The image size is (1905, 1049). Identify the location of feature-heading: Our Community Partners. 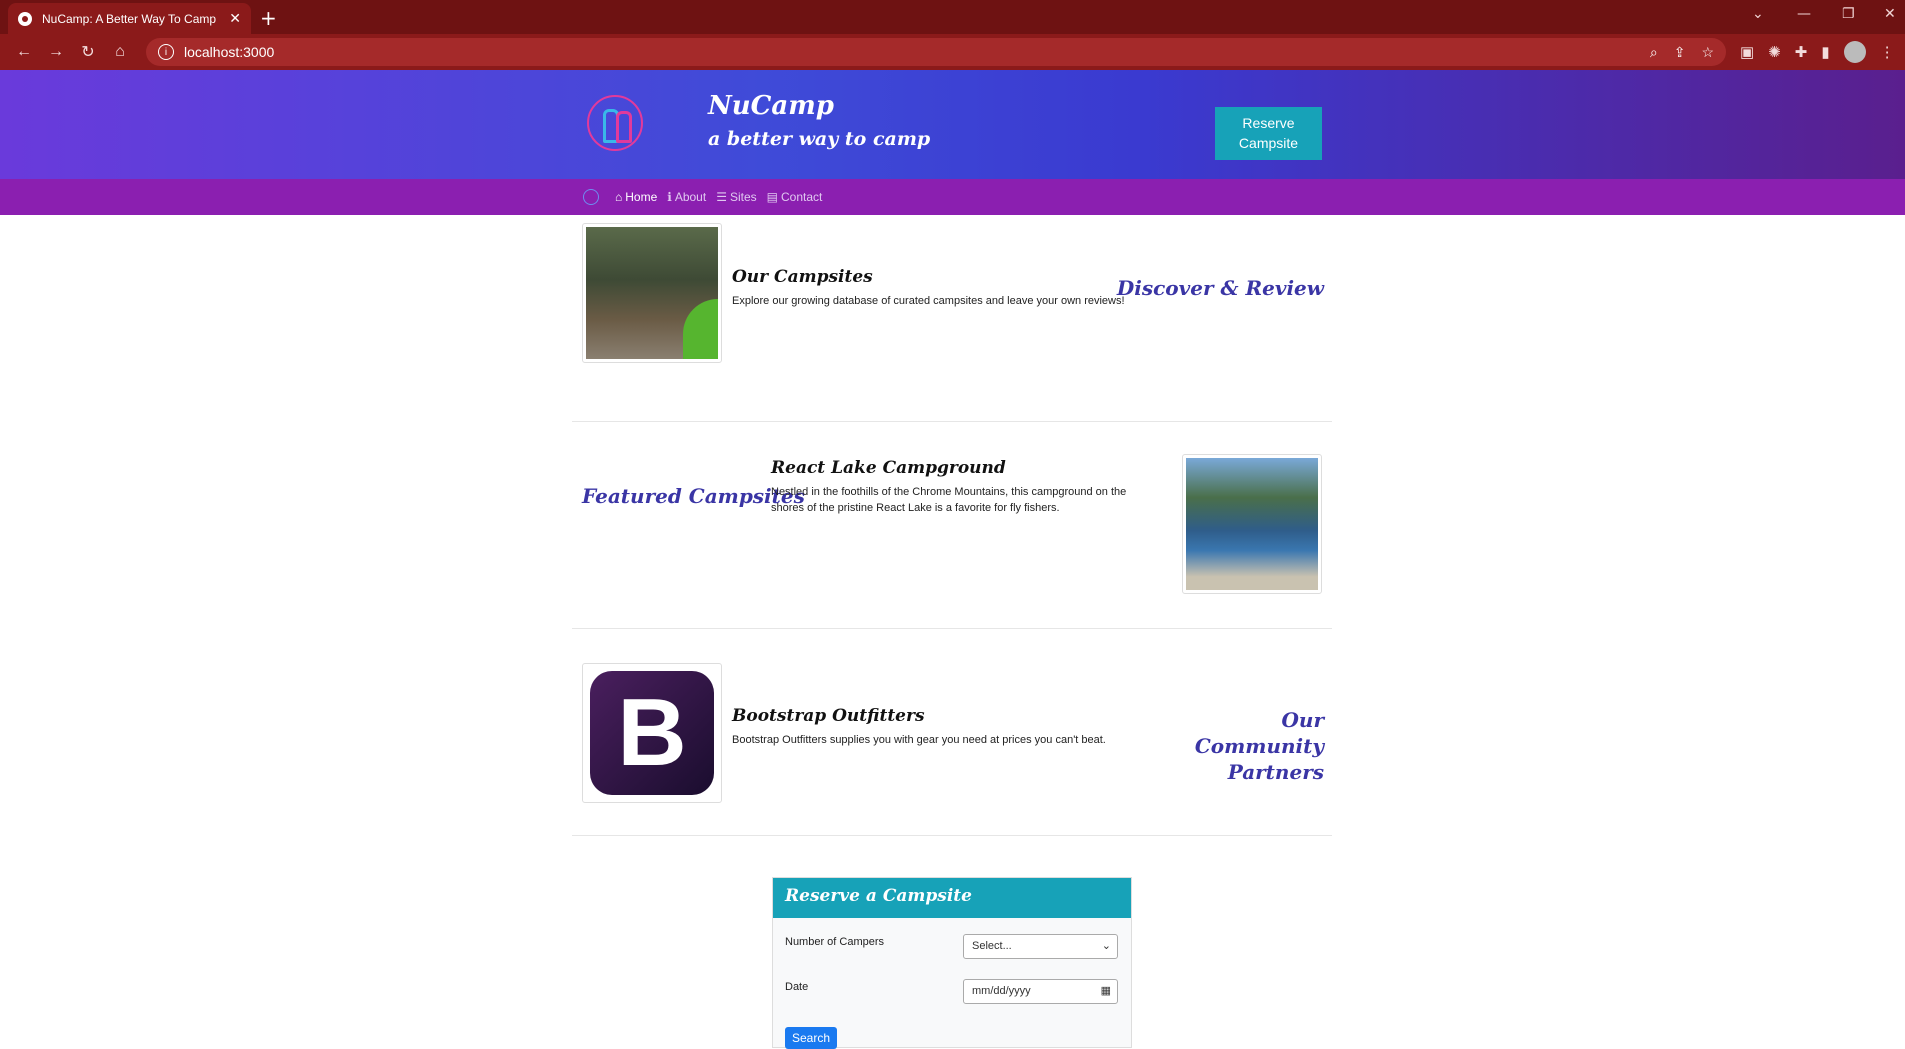
(1259, 746).